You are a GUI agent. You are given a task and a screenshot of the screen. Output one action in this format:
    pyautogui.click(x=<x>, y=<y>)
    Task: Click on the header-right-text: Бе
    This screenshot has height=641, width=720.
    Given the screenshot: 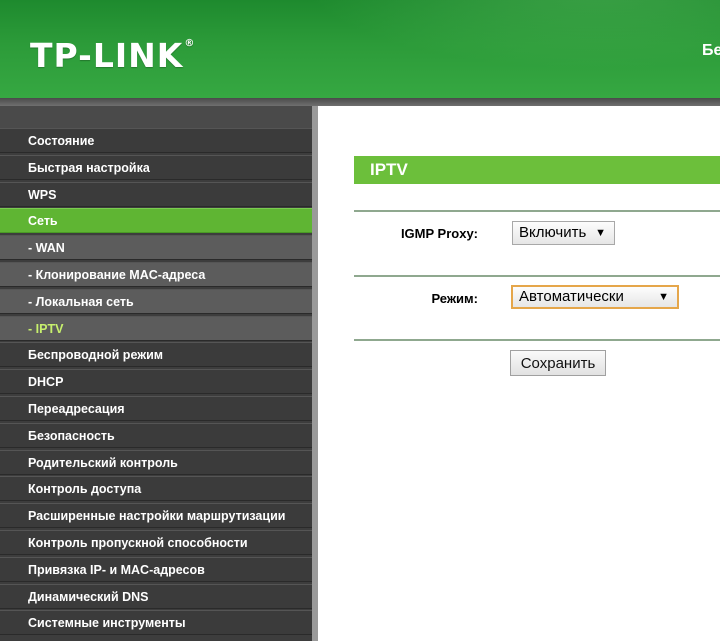 What is the action you would take?
    pyautogui.click(x=711, y=50)
    